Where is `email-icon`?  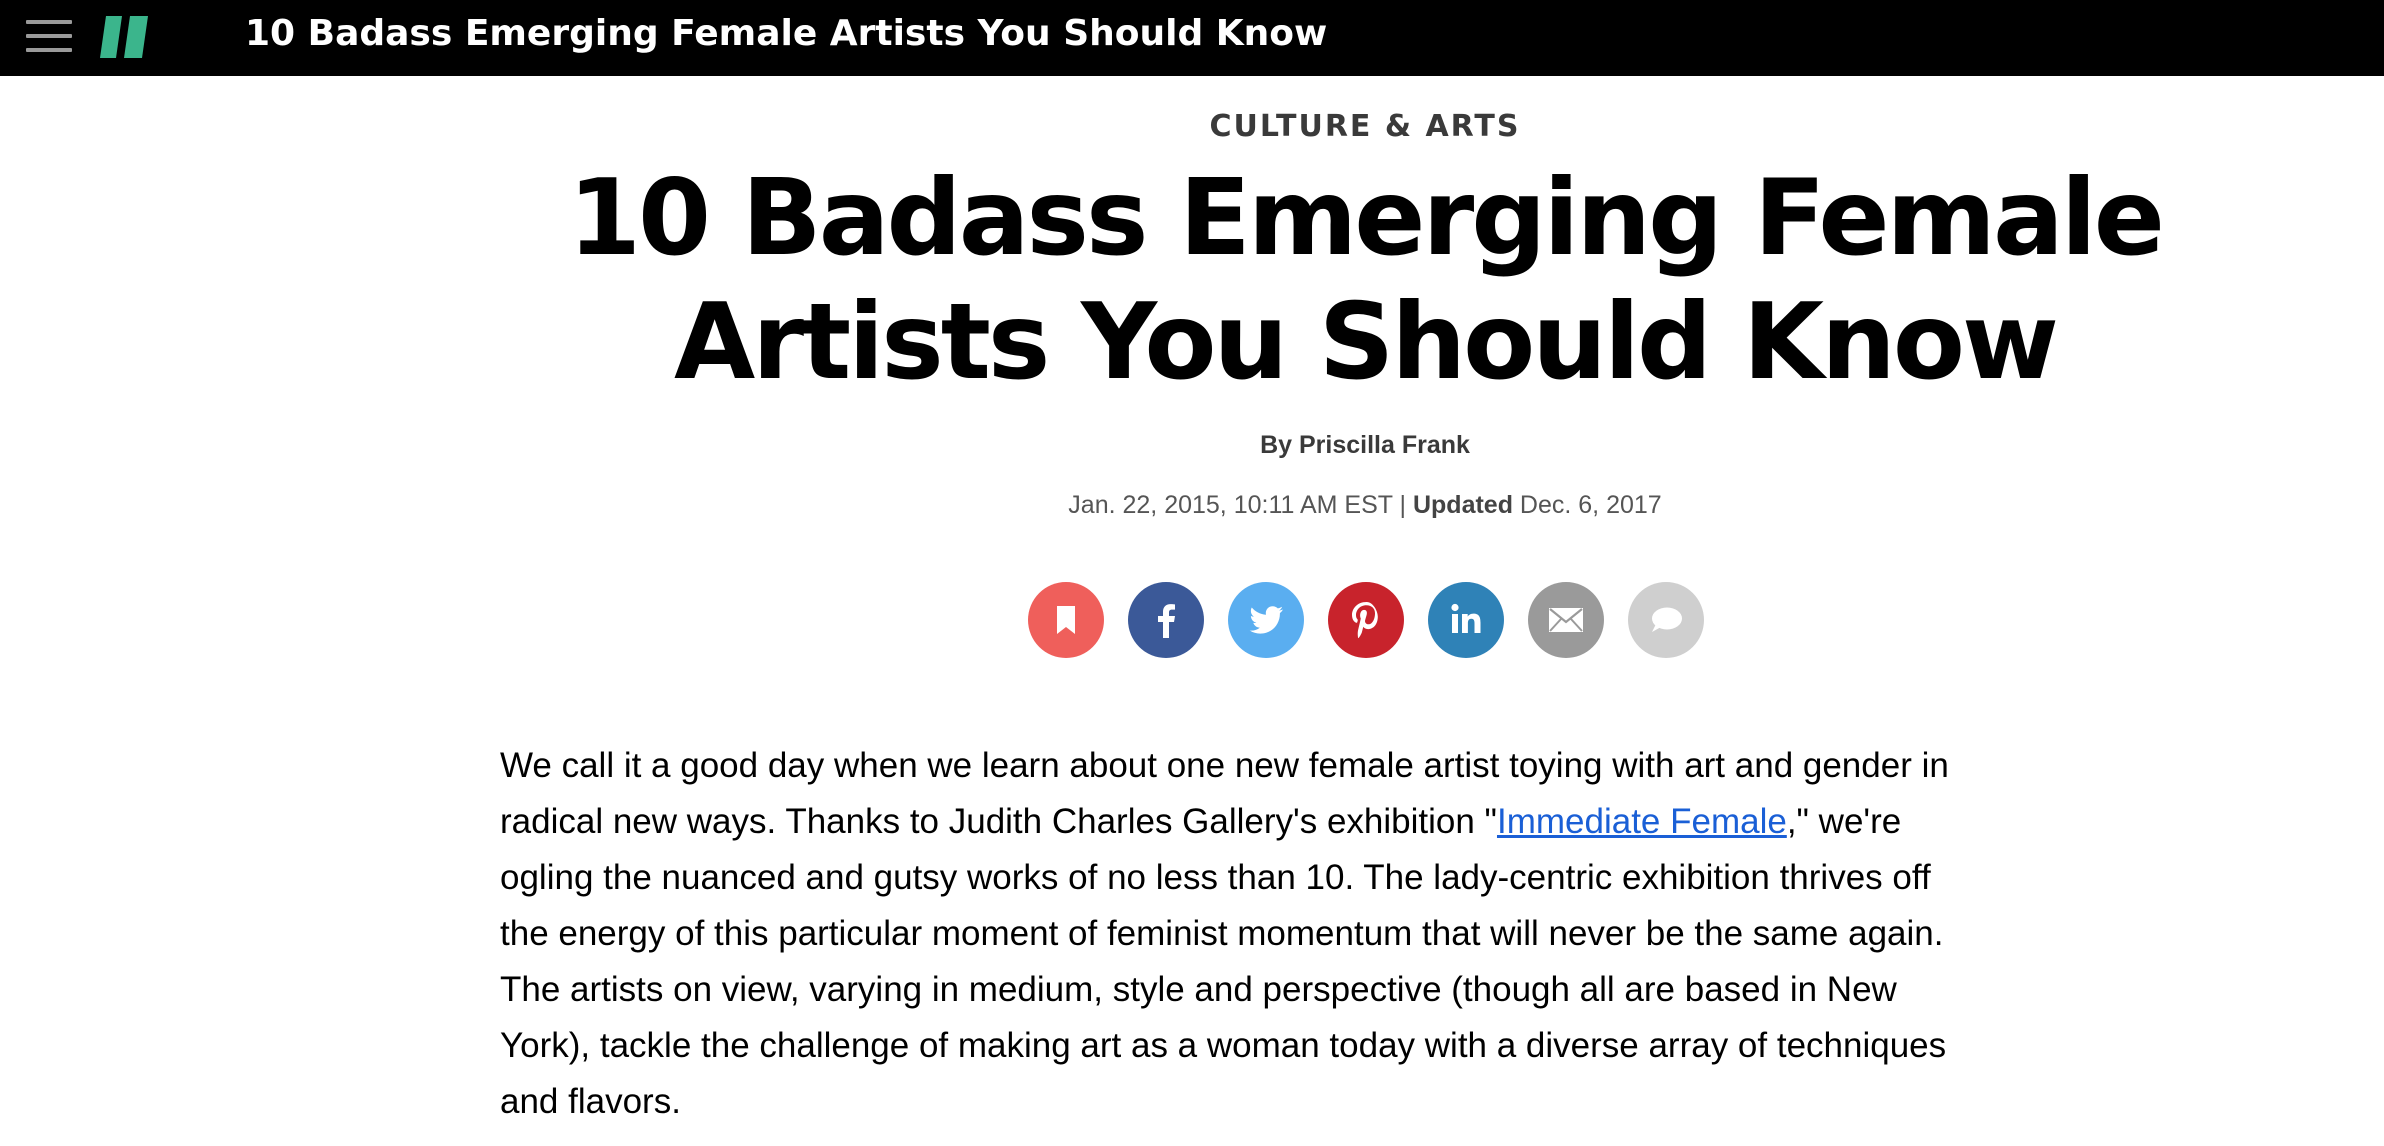
email-icon is located at coordinates (1566, 620).